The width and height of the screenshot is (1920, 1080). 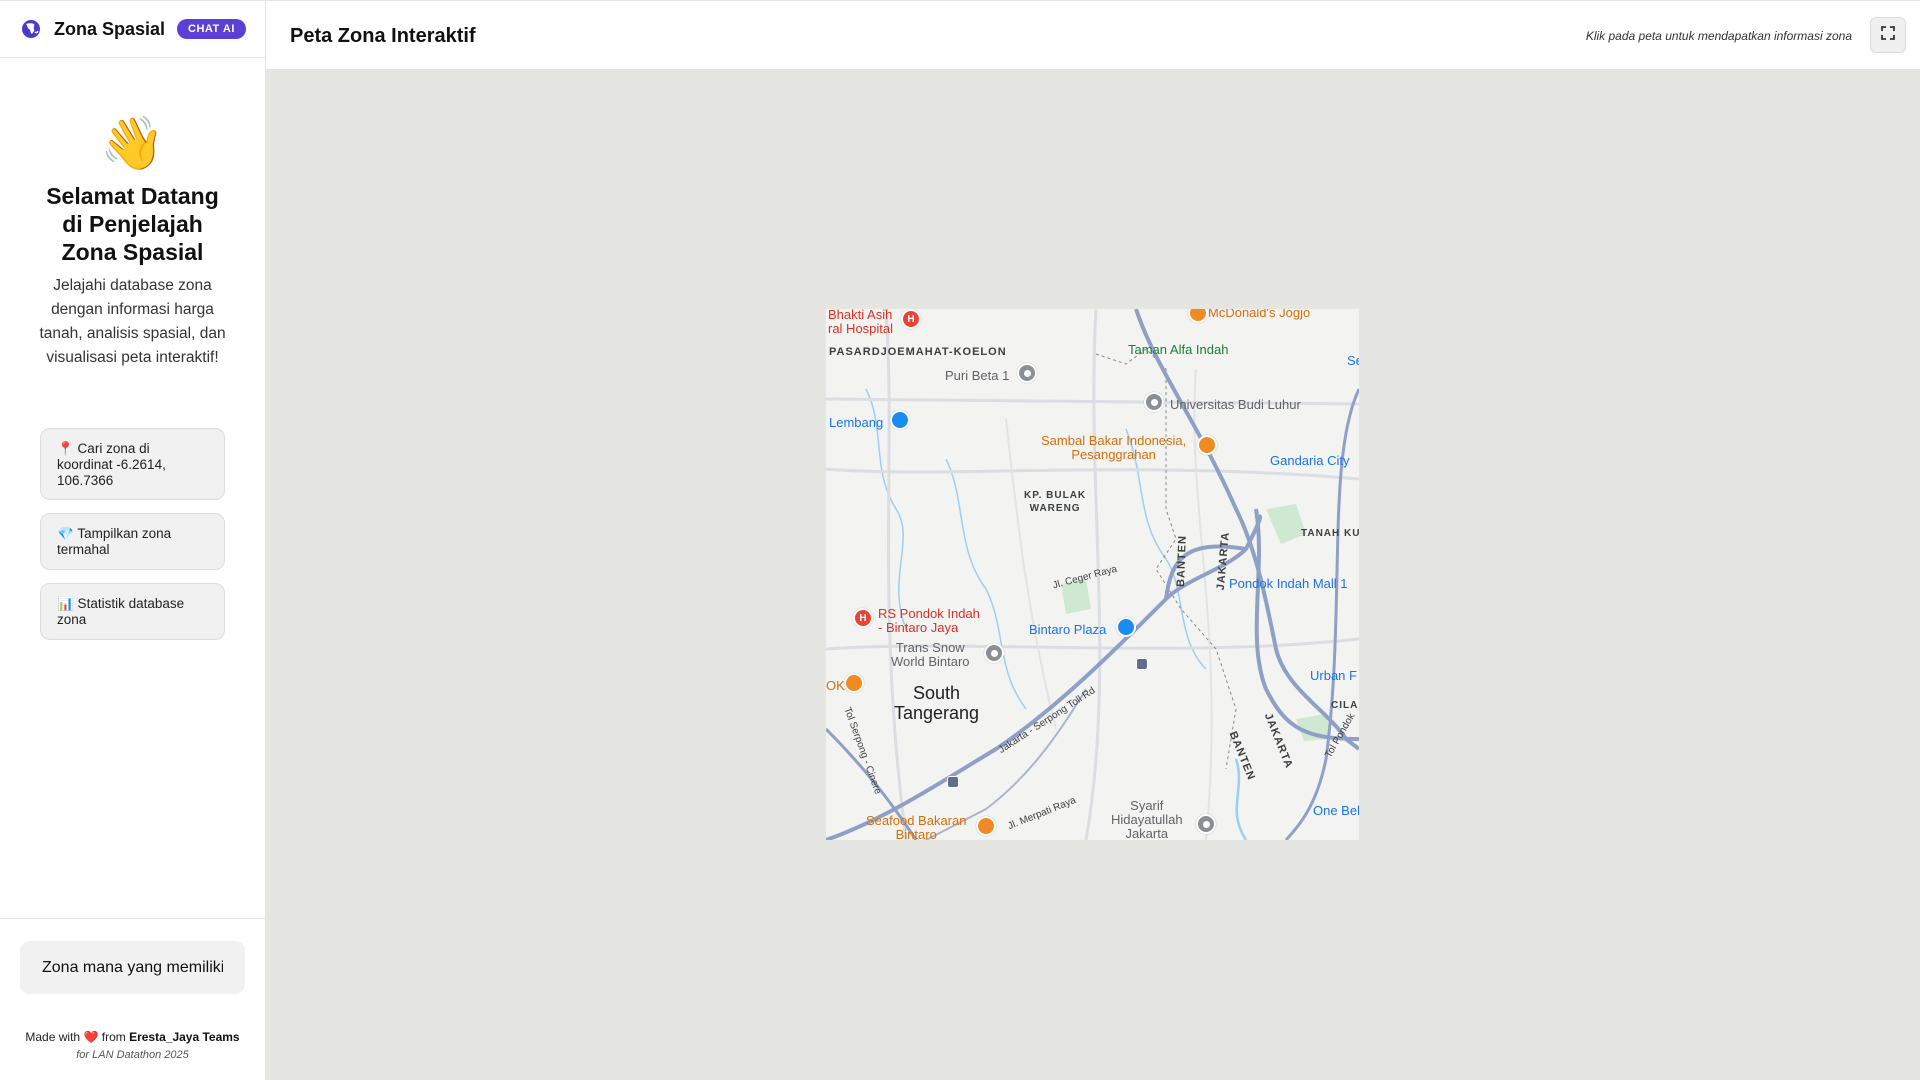 What do you see at coordinates (383, 36) in the screenshot?
I see `map-title: Peta Zona Interaktif` at bounding box center [383, 36].